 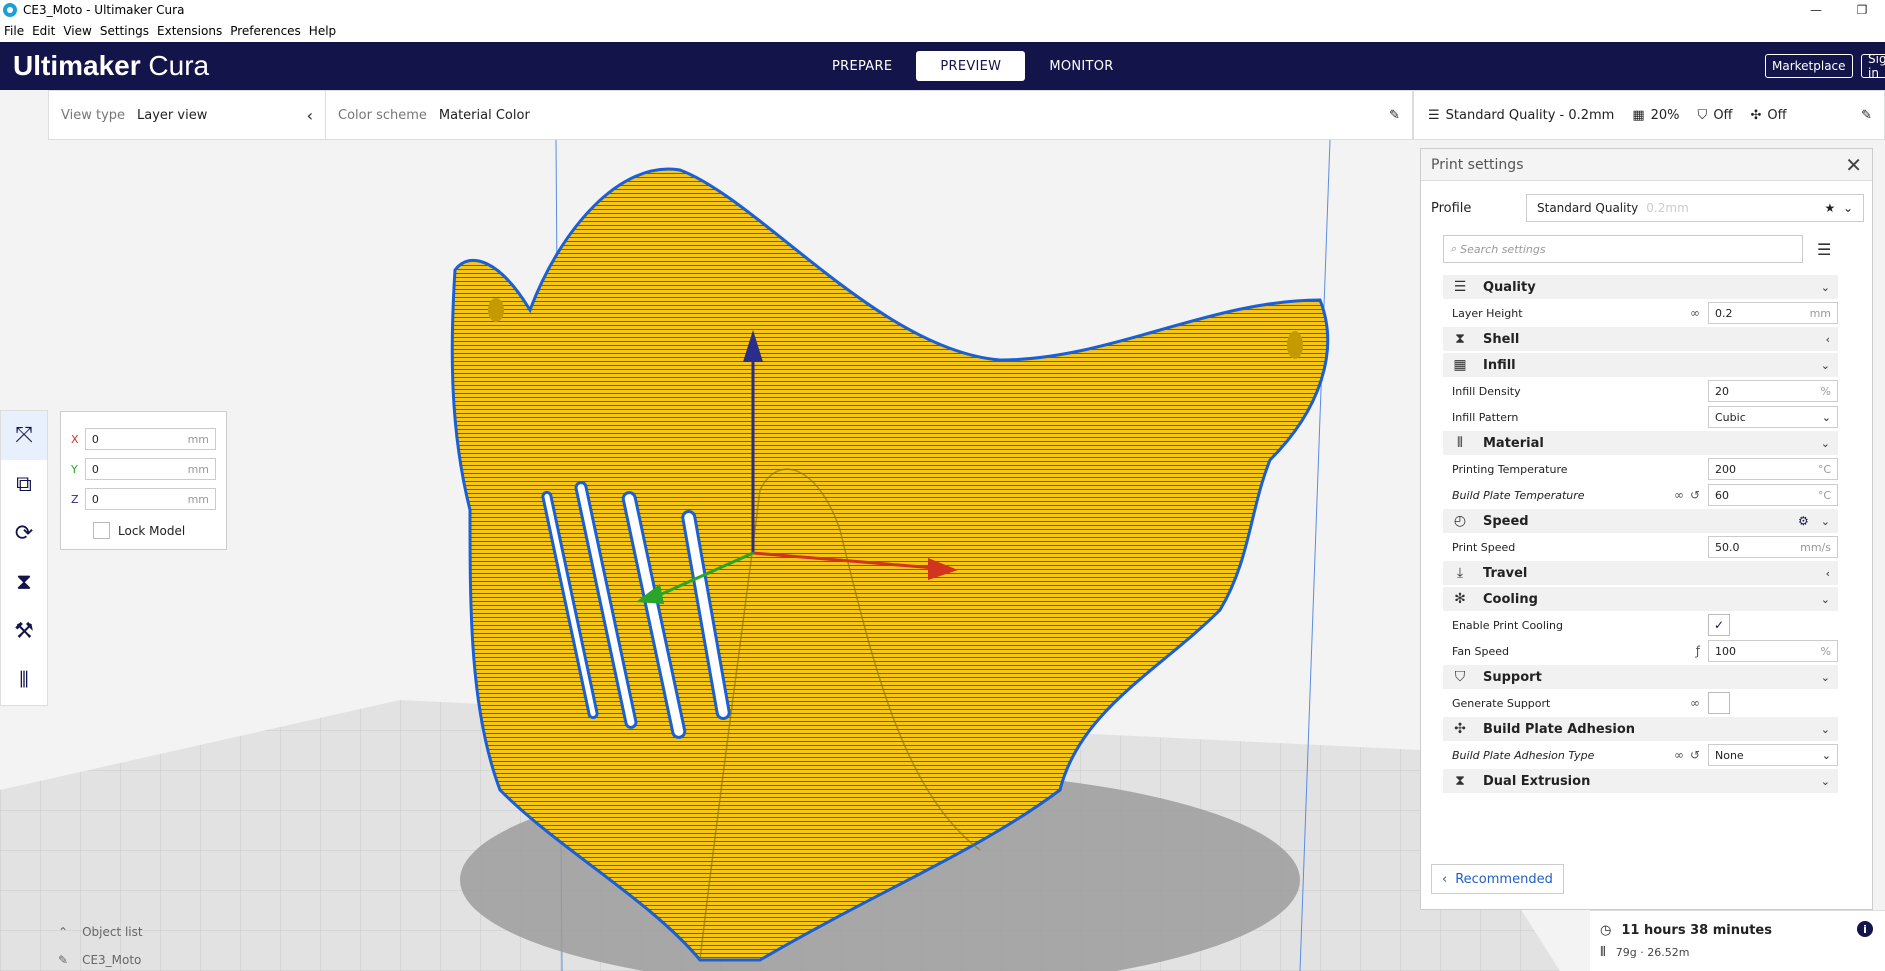 I want to click on menu-view: View, so click(x=77, y=31).